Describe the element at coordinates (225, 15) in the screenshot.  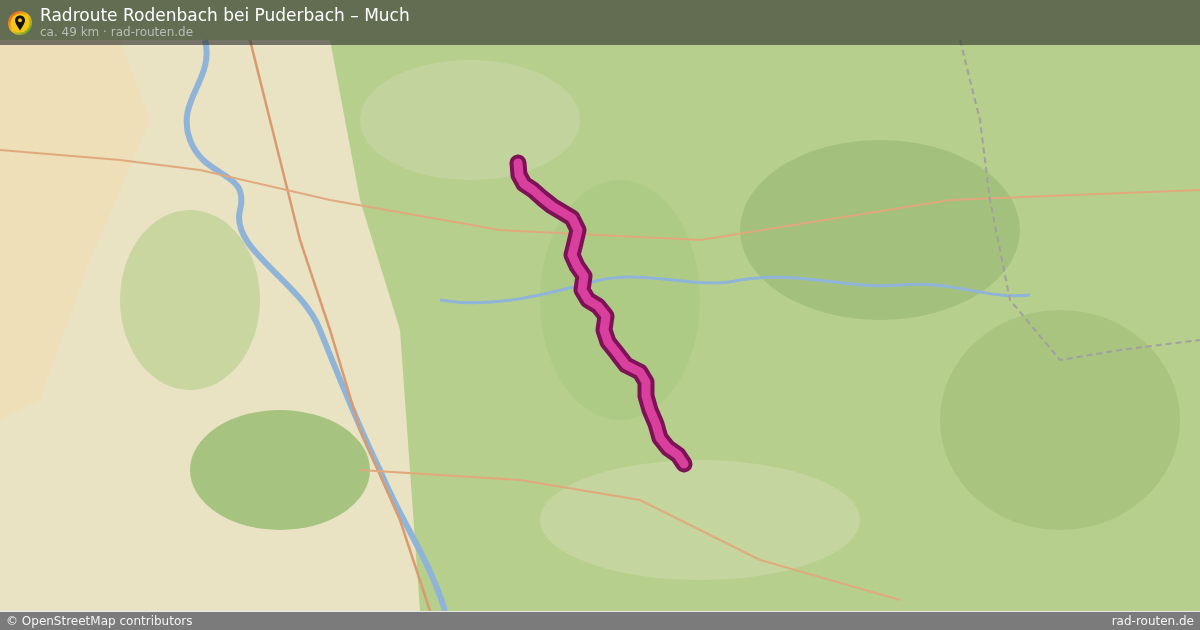
I see `route-title: Radroute Rodenbach bei Puderbach – Much` at that location.